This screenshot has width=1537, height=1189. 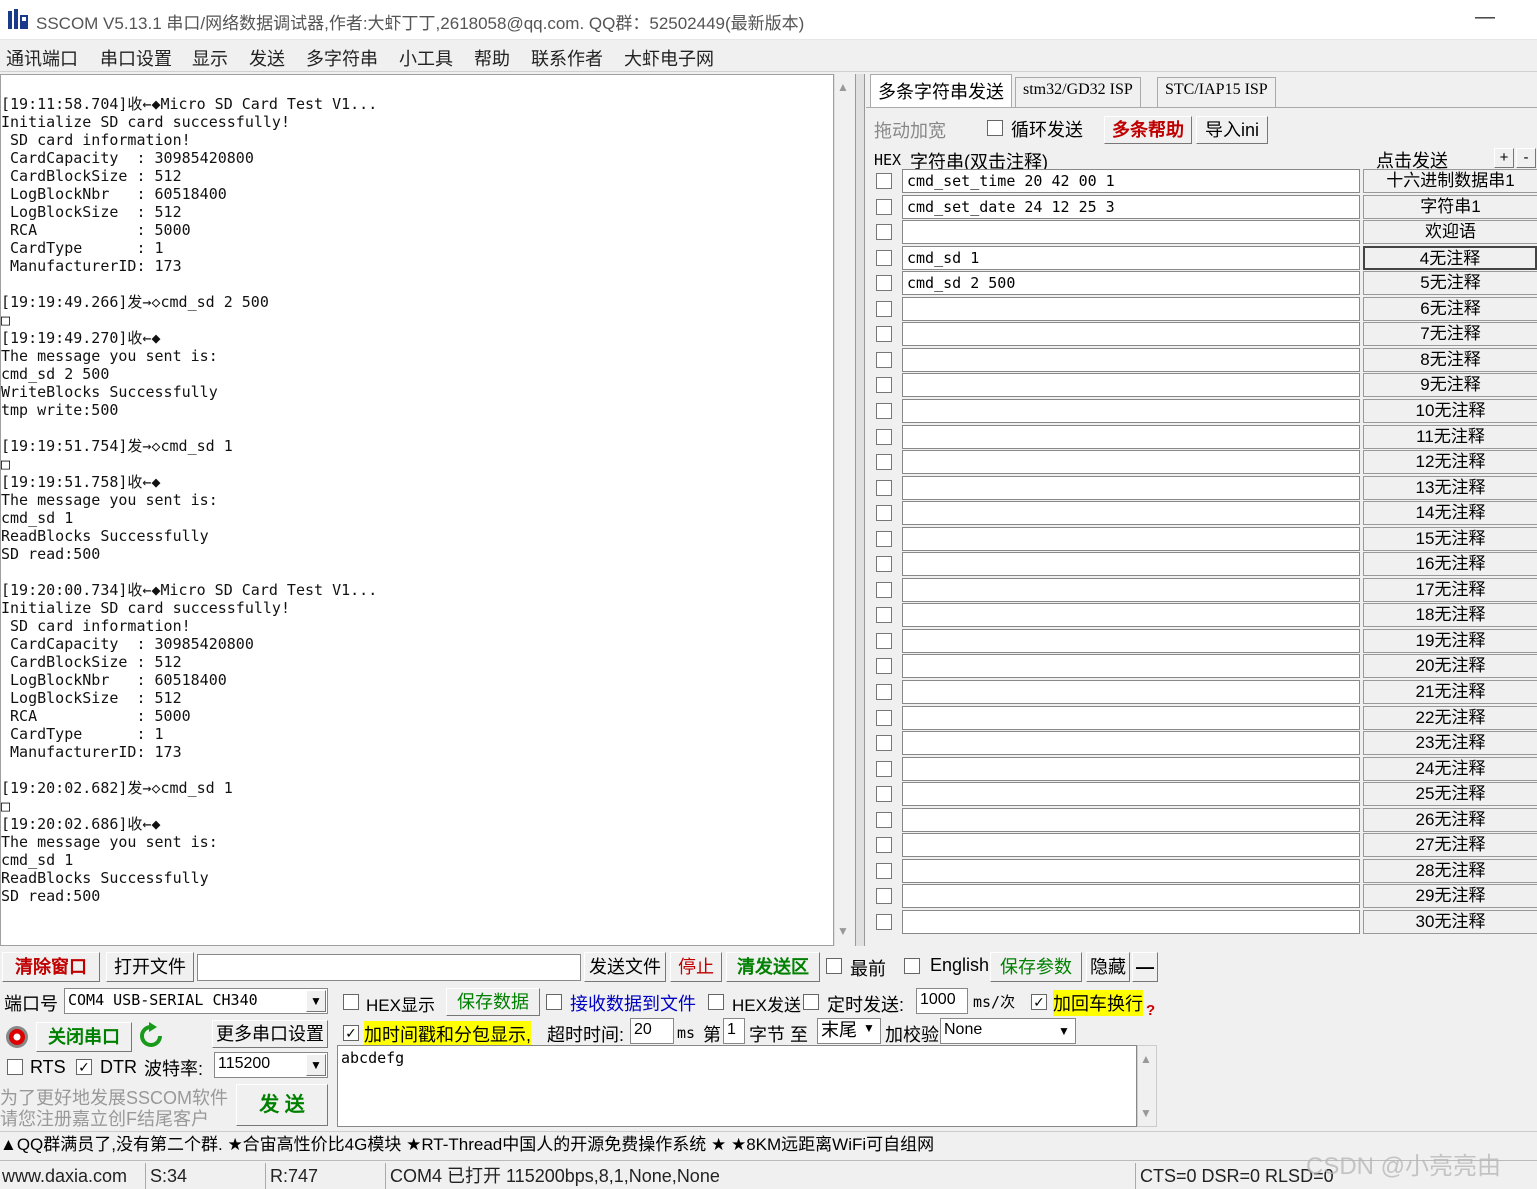 What do you see at coordinates (1148, 130) in the screenshot?
I see `multi-help-button: 多条帮助` at bounding box center [1148, 130].